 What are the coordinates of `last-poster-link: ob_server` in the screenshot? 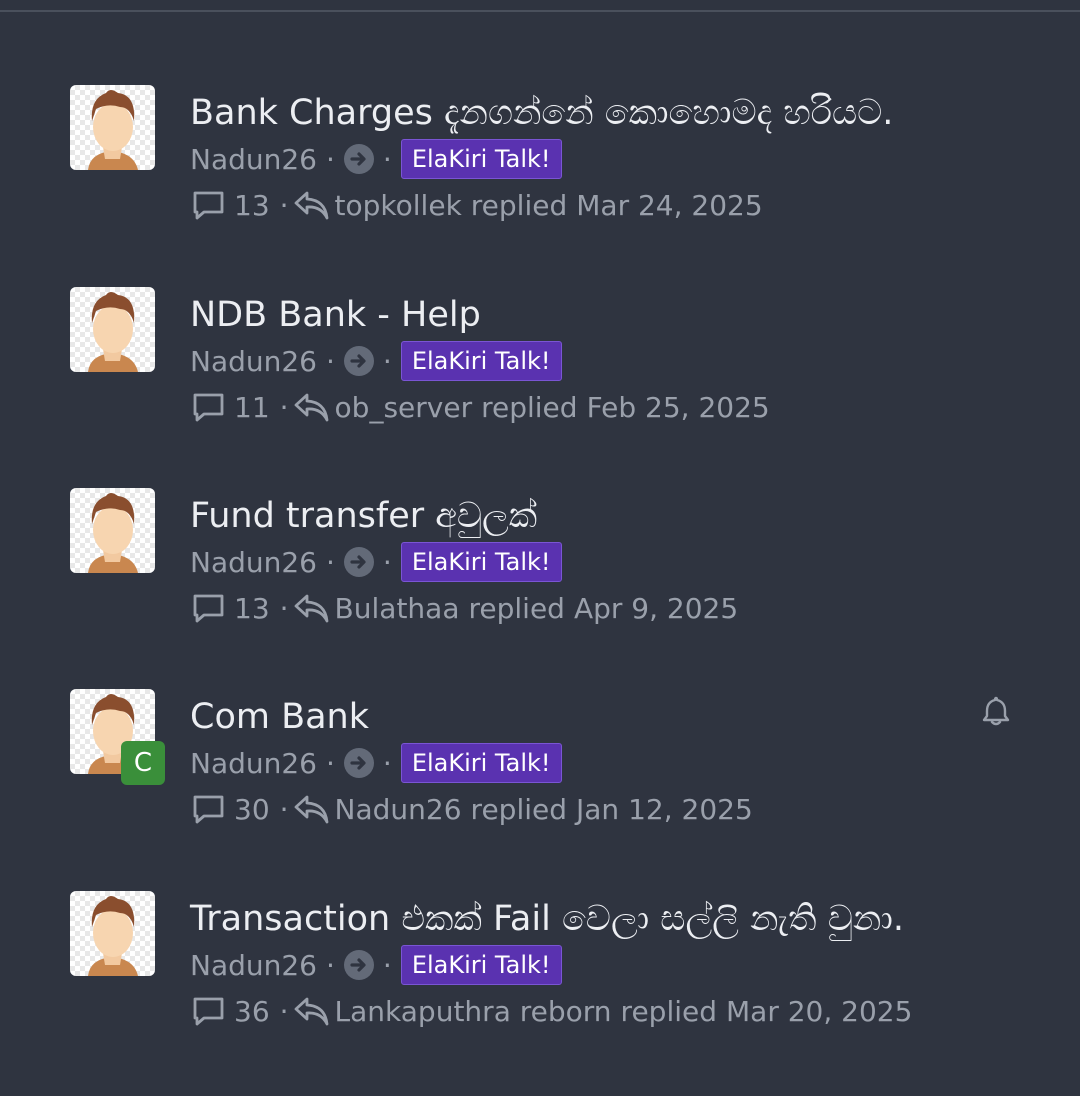 It's located at (404, 407).